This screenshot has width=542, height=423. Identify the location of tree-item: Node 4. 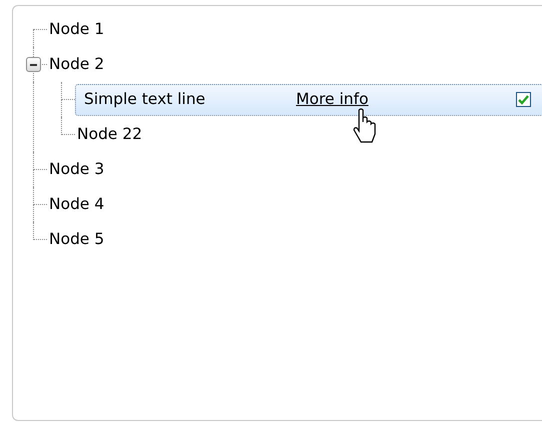
(76, 204).